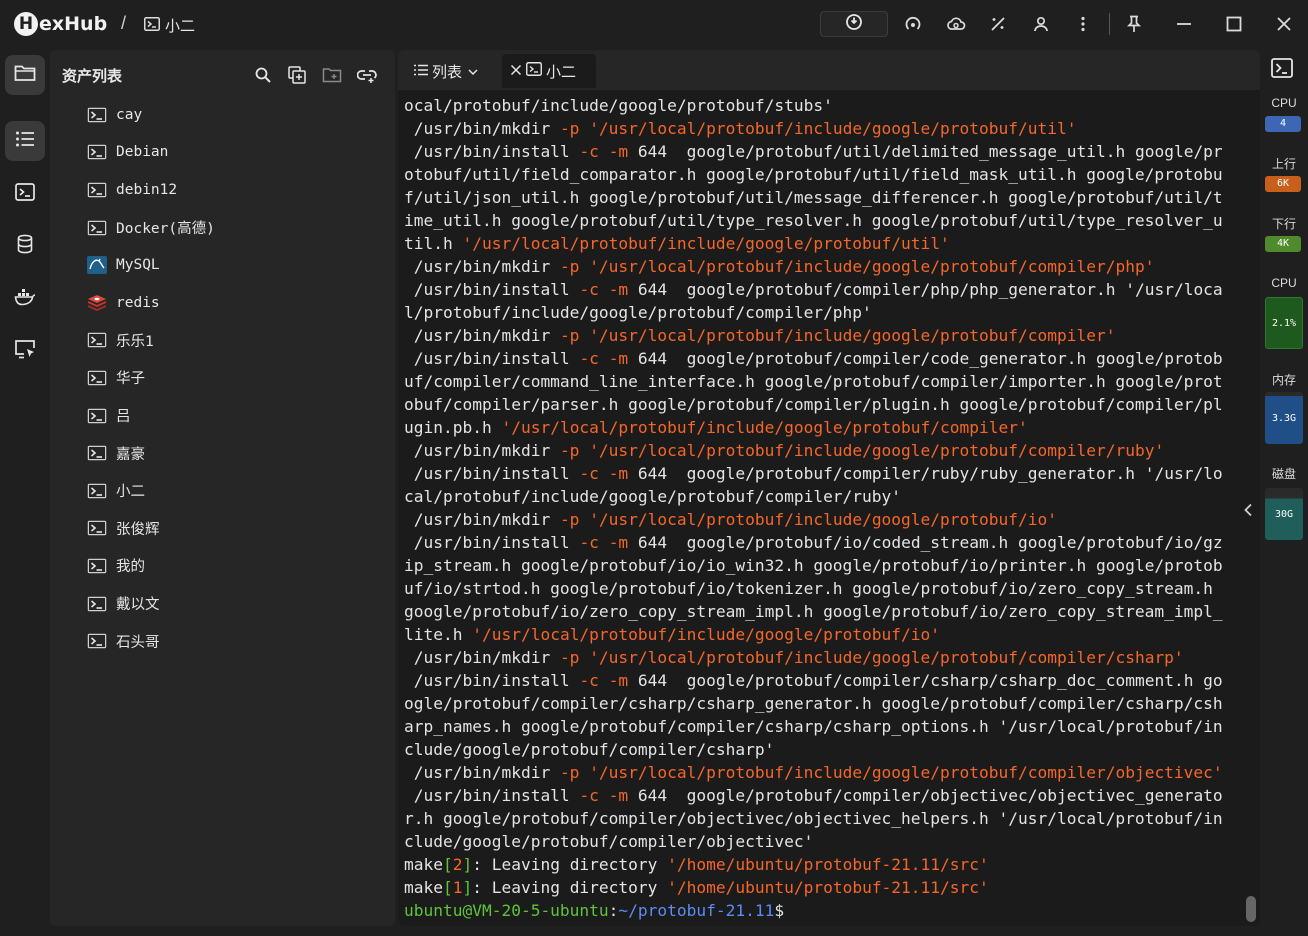 This screenshot has width=1308, height=936. Describe the element at coordinates (1284, 24) in the screenshot. I see `close-icon` at that location.